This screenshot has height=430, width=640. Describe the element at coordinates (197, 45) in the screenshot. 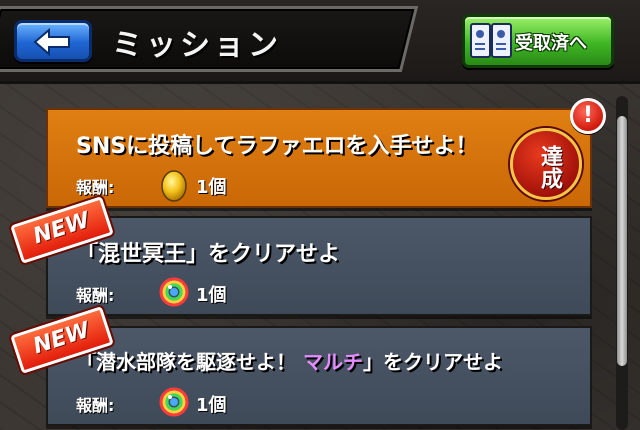

I see `page-title: ミッション` at that location.